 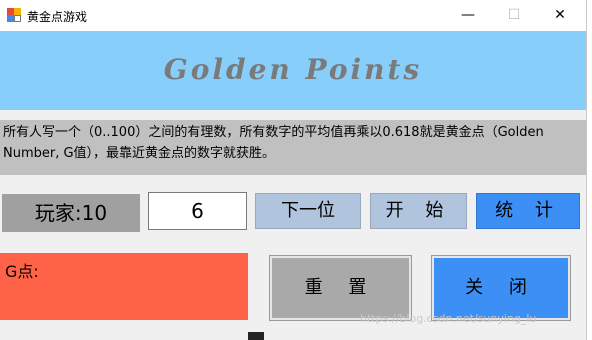 What do you see at coordinates (501, 288) in the screenshot?
I see `close-button: 关 闭` at bounding box center [501, 288].